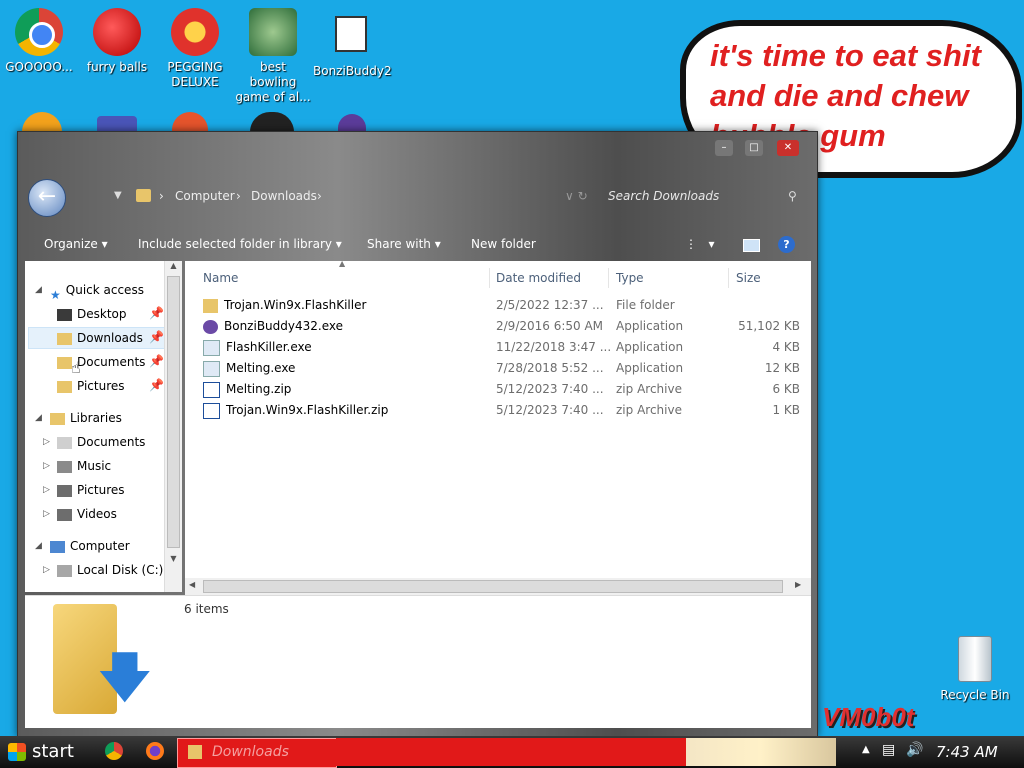 The height and width of the screenshot is (768, 1024). What do you see at coordinates (771, 278) in the screenshot?
I see `column-header-size: Size` at bounding box center [771, 278].